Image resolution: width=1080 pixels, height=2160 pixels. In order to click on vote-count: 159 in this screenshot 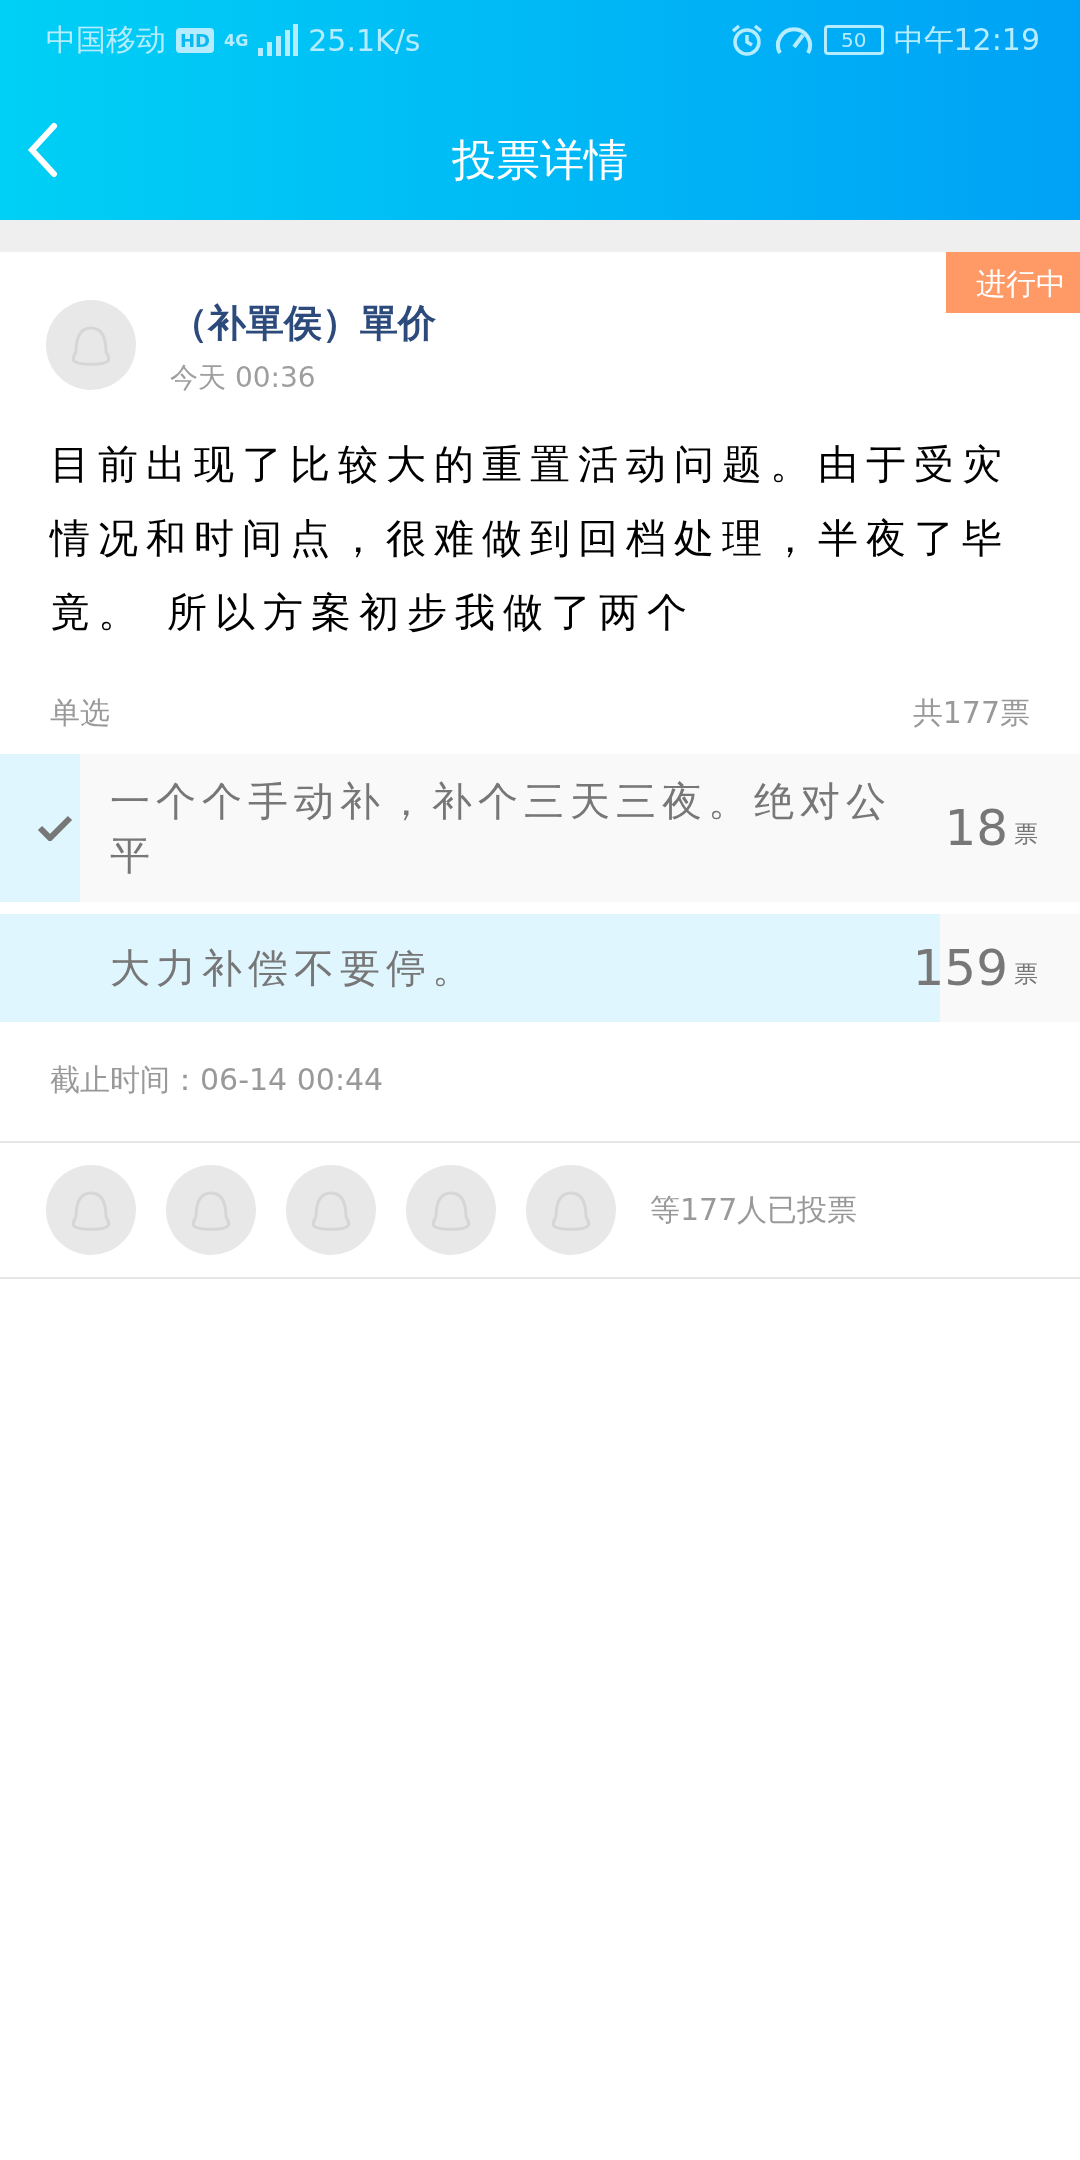, I will do `click(960, 968)`.